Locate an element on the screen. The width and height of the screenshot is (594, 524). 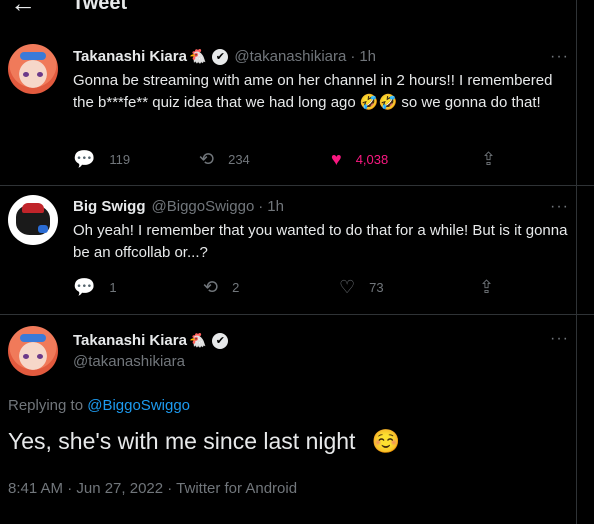
heart-filled-icon: ♥ is located at coordinates (336, 159).